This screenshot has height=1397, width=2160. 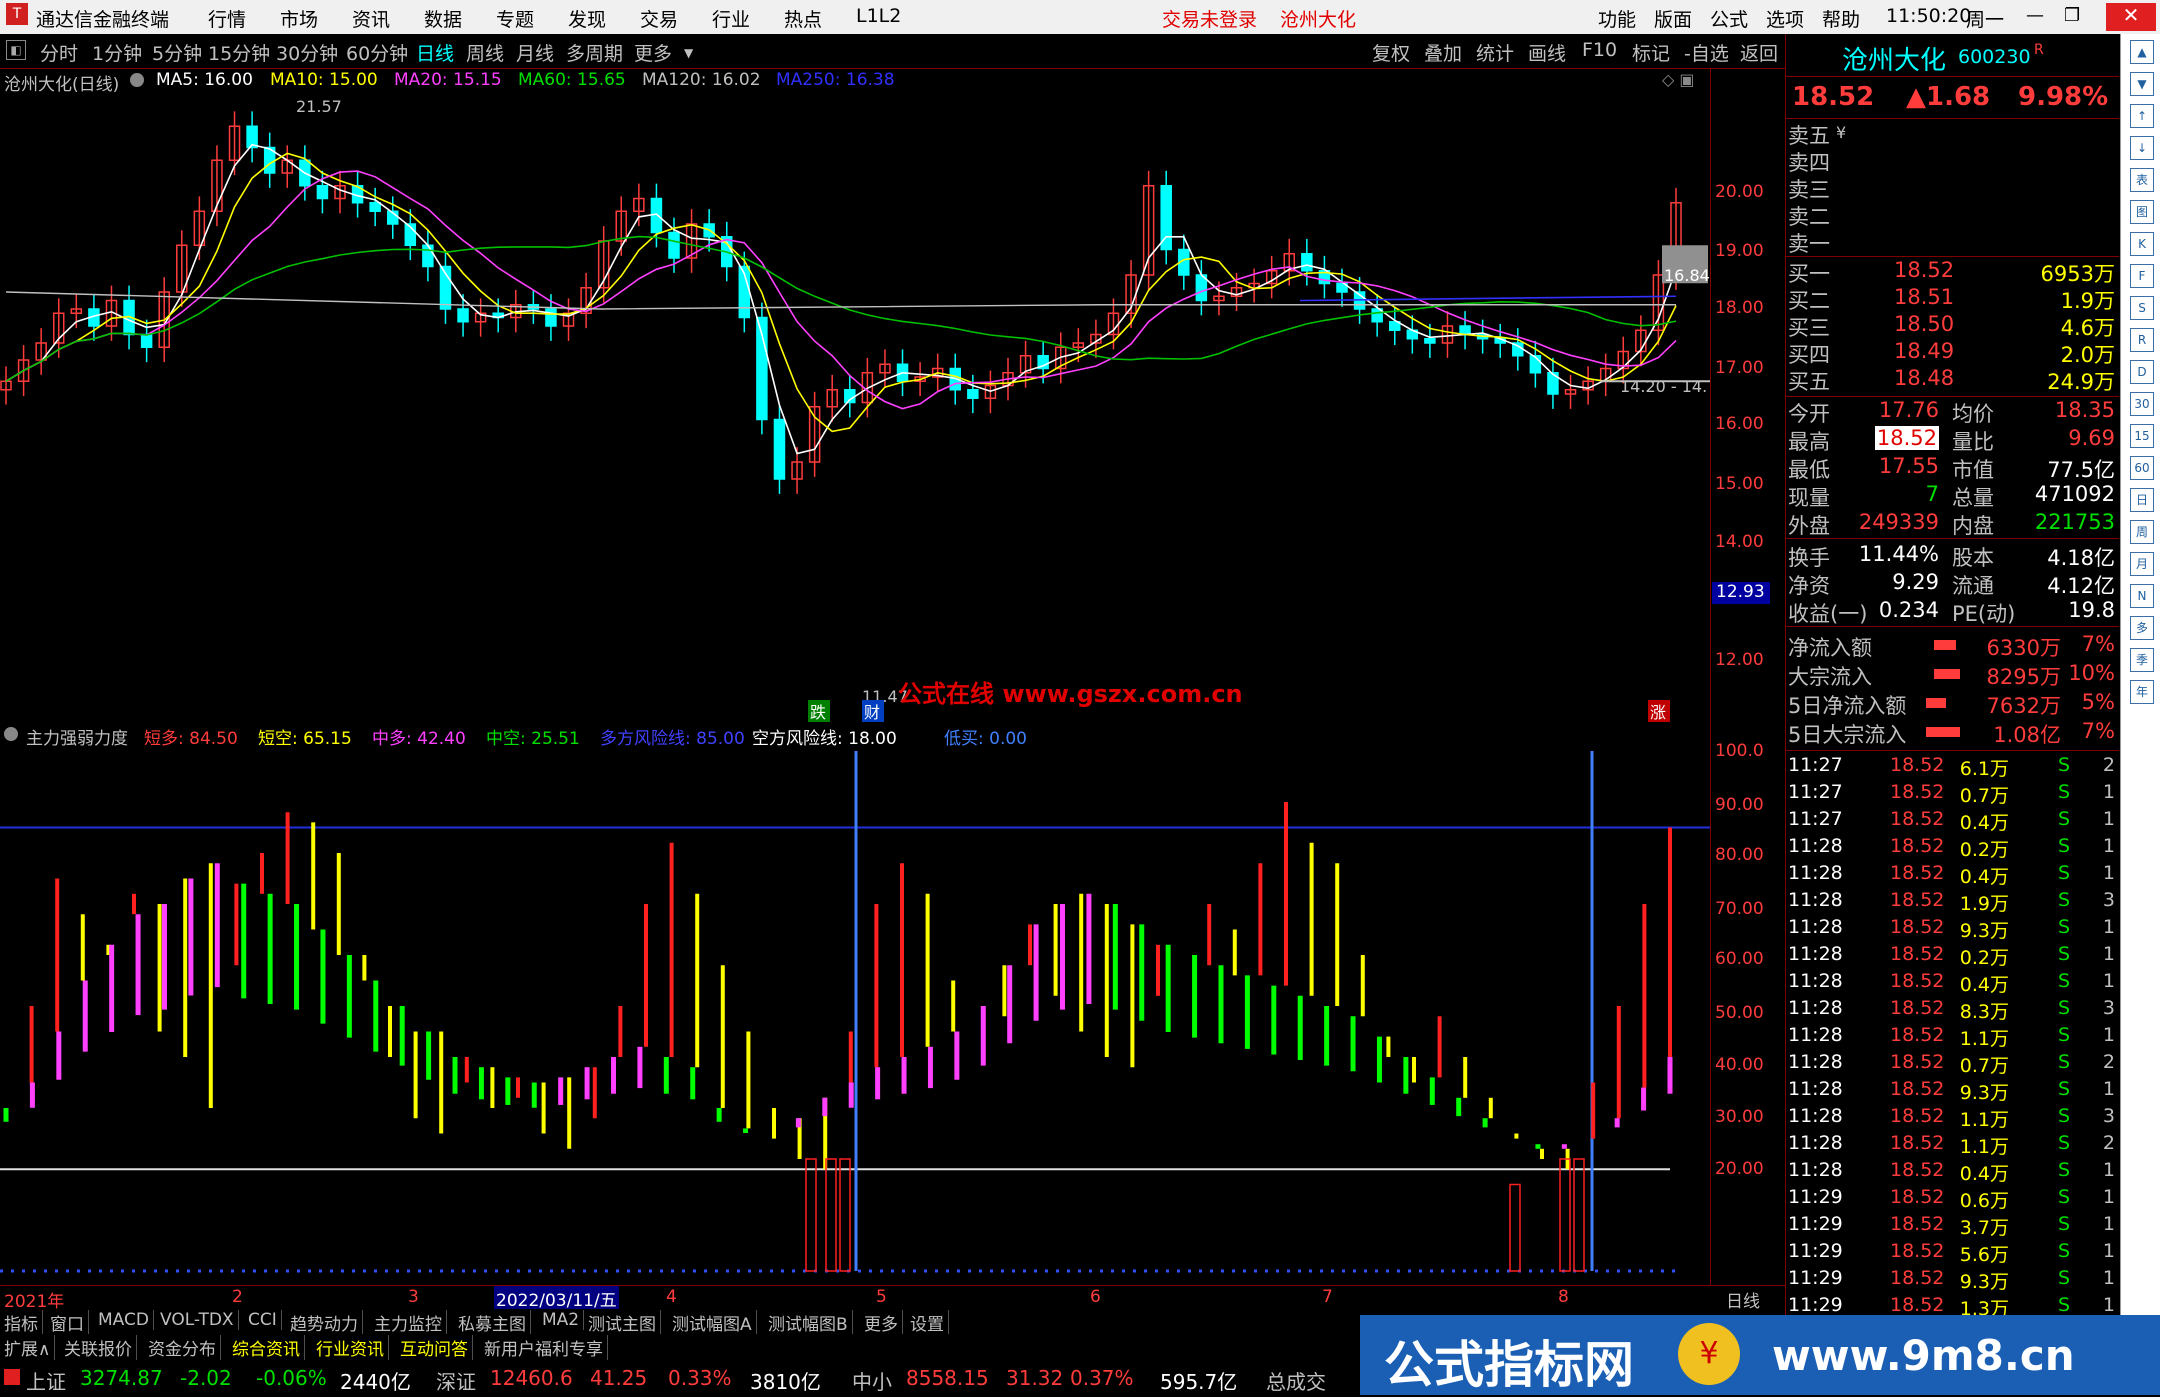 What do you see at coordinates (1617, 18) in the screenshot?
I see `menu-function: 功能` at bounding box center [1617, 18].